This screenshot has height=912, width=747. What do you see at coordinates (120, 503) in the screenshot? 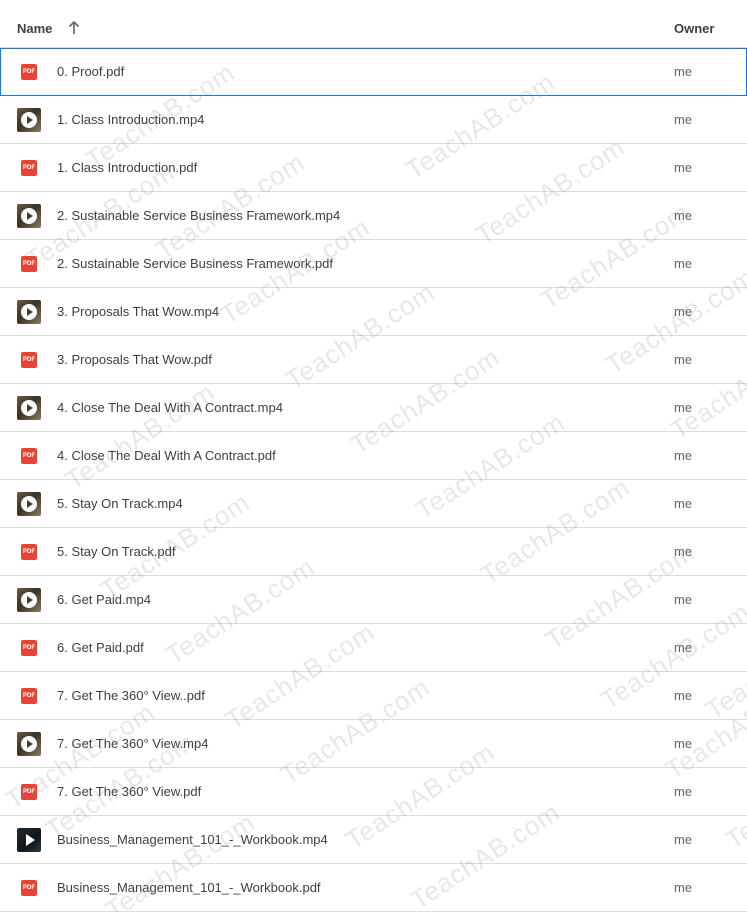
I see `file-name: 5. Stay On Track.mp4` at bounding box center [120, 503].